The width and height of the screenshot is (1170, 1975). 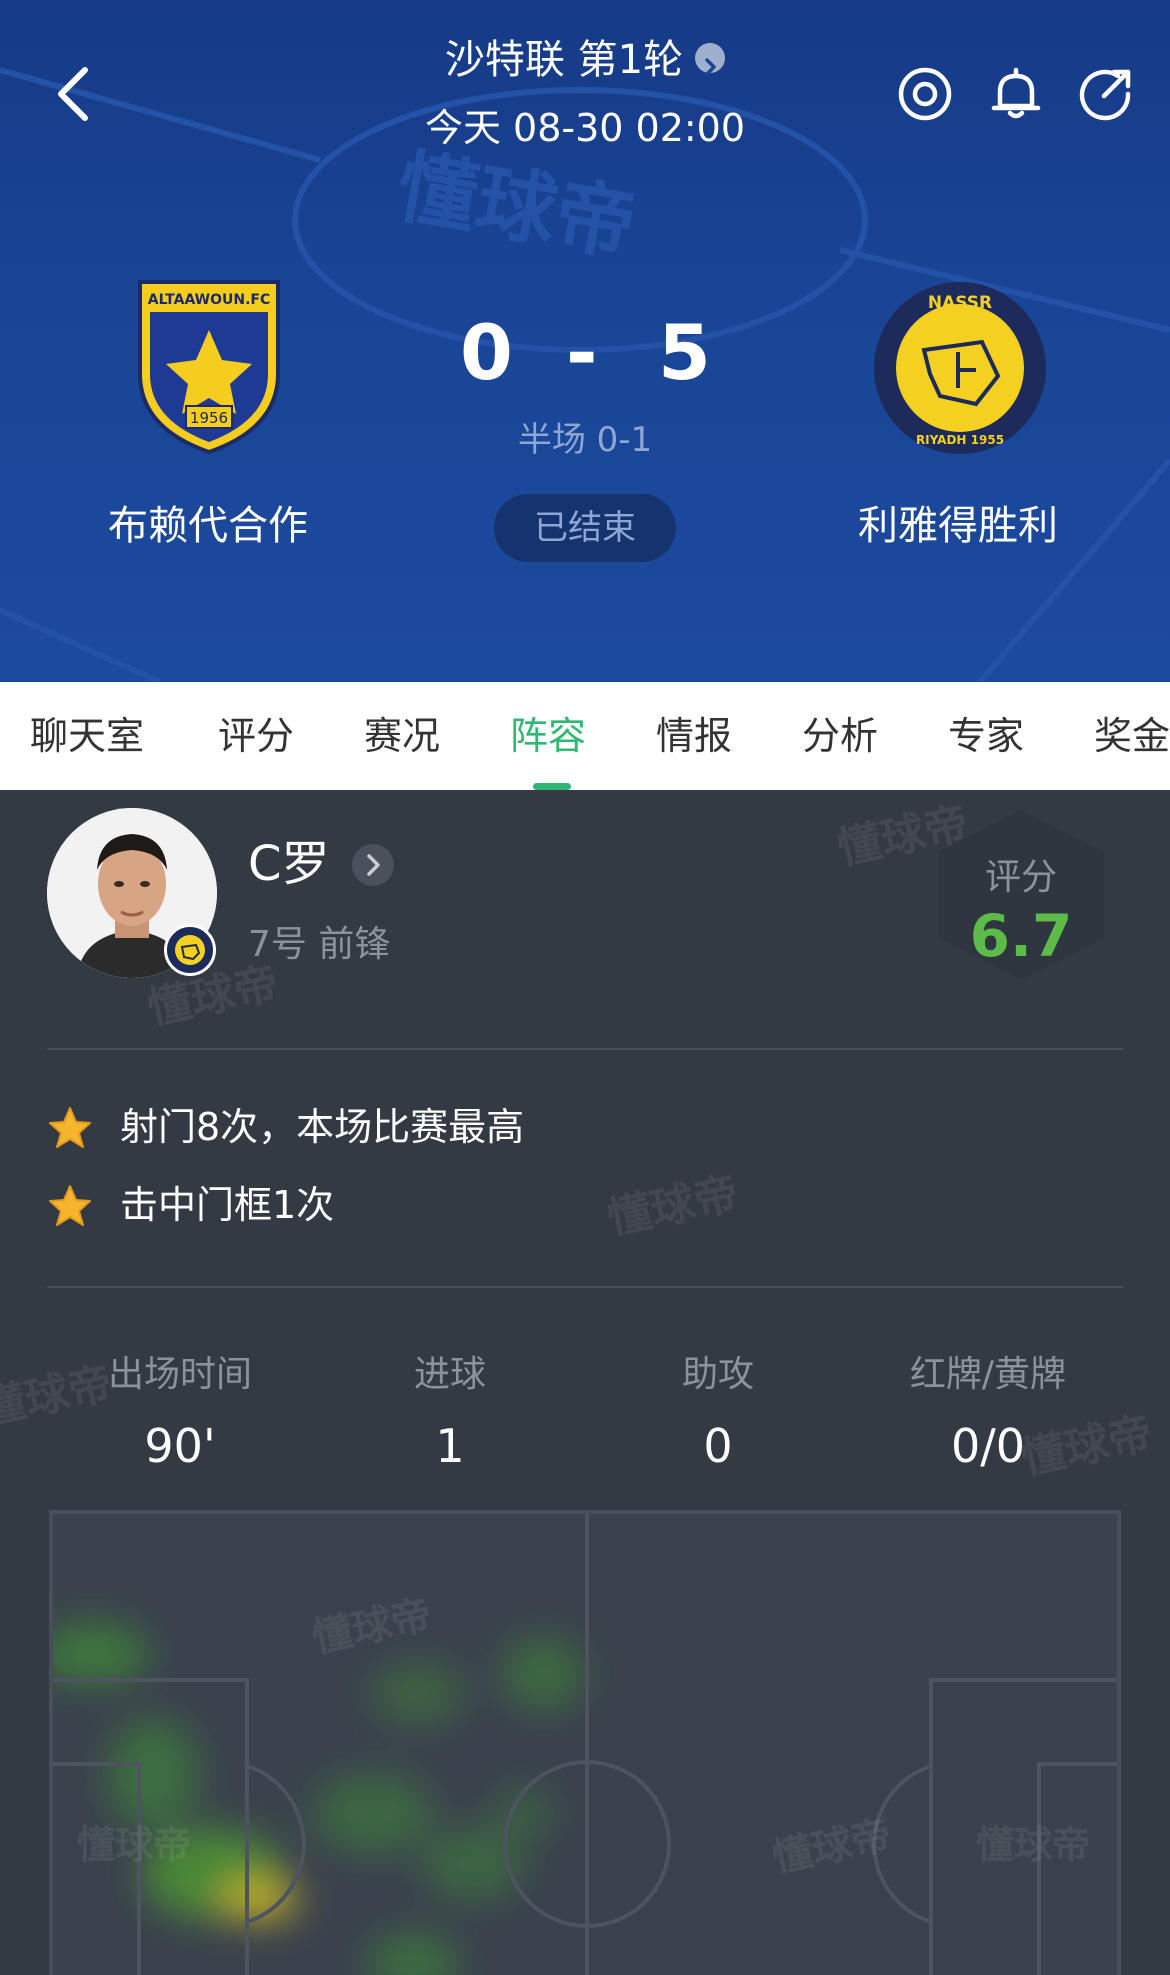 What do you see at coordinates (684, 352) in the screenshot?
I see `away-score: 5` at bounding box center [684, 352].